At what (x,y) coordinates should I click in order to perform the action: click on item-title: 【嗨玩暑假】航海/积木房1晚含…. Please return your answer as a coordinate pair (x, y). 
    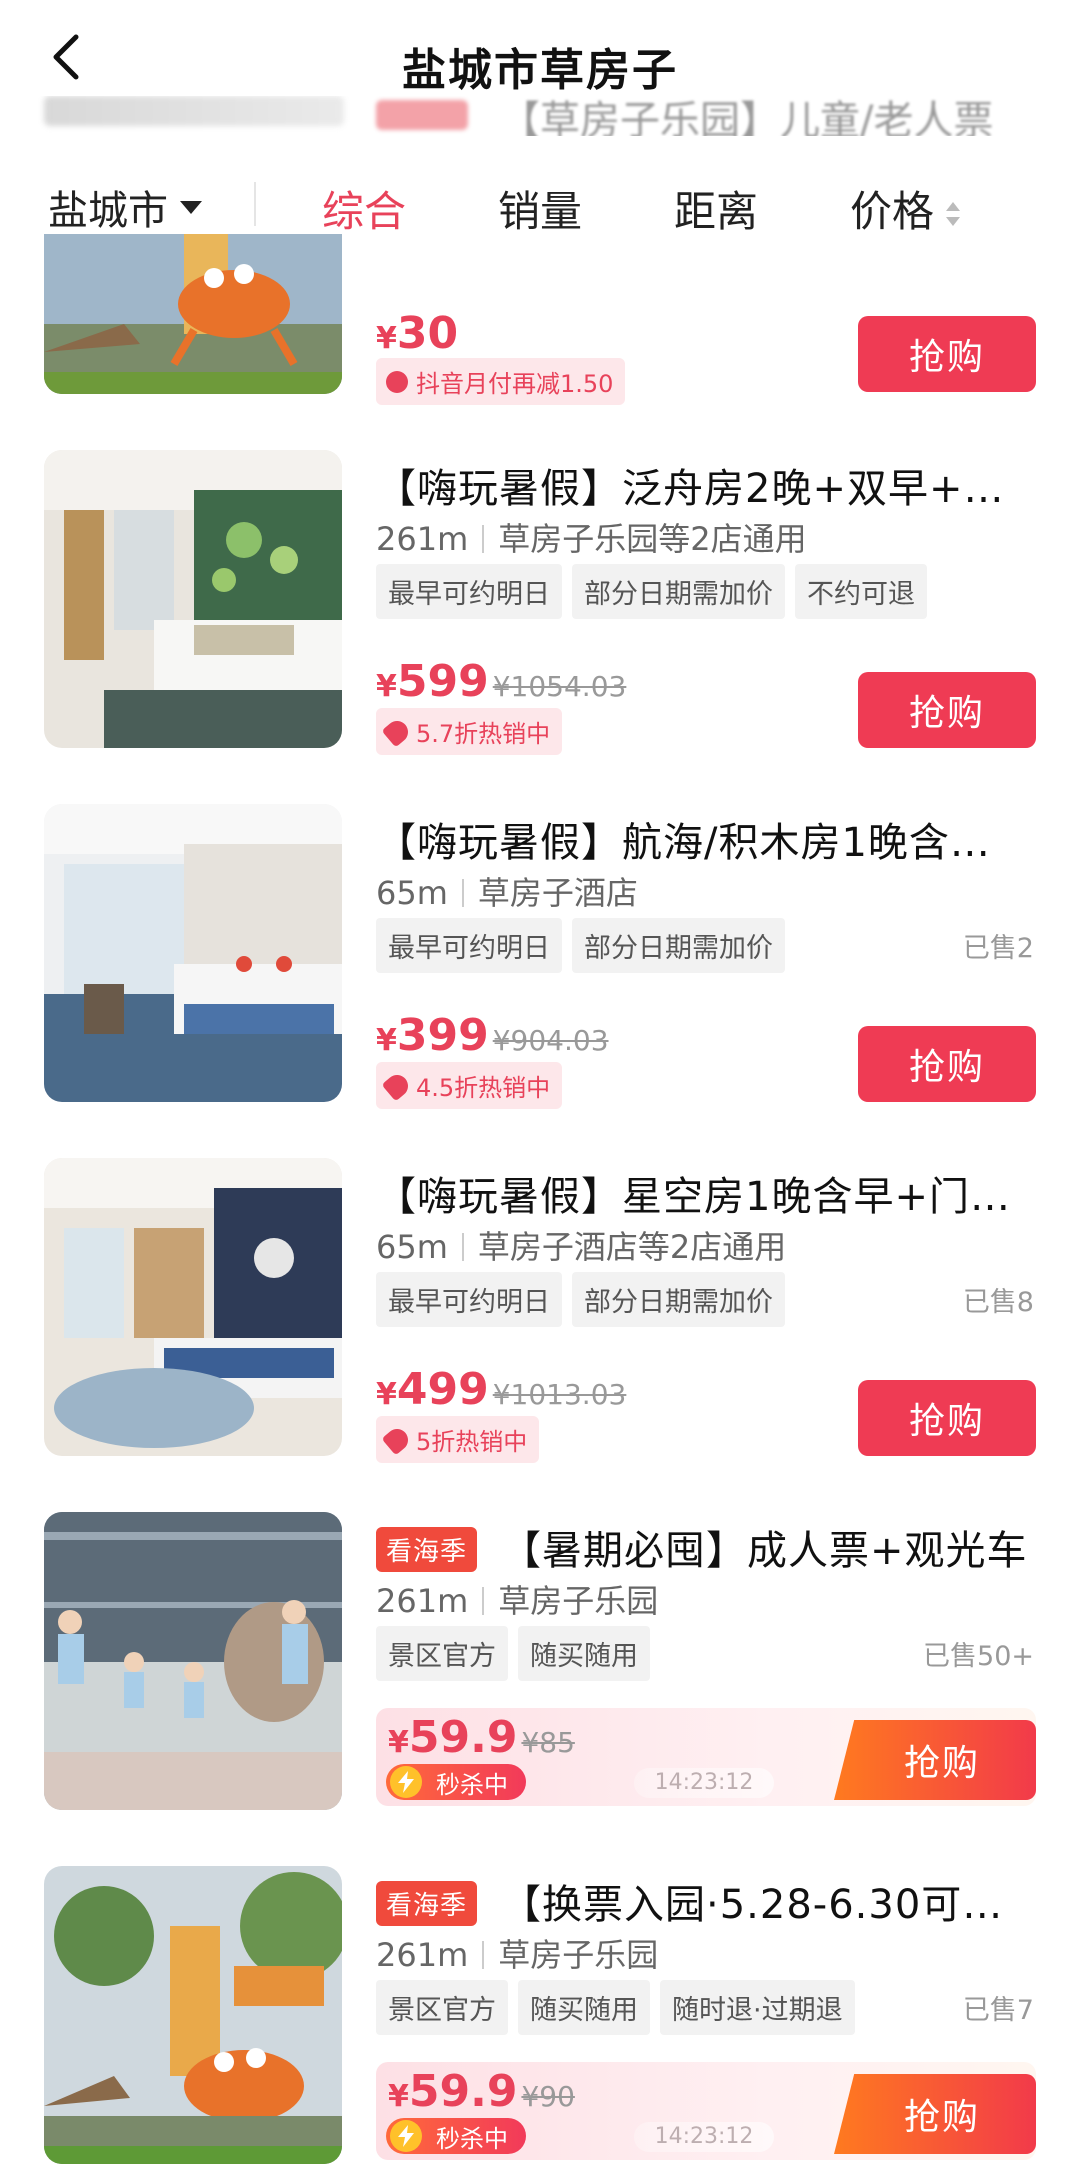
    Looking at the image, I should click on (683, 843).